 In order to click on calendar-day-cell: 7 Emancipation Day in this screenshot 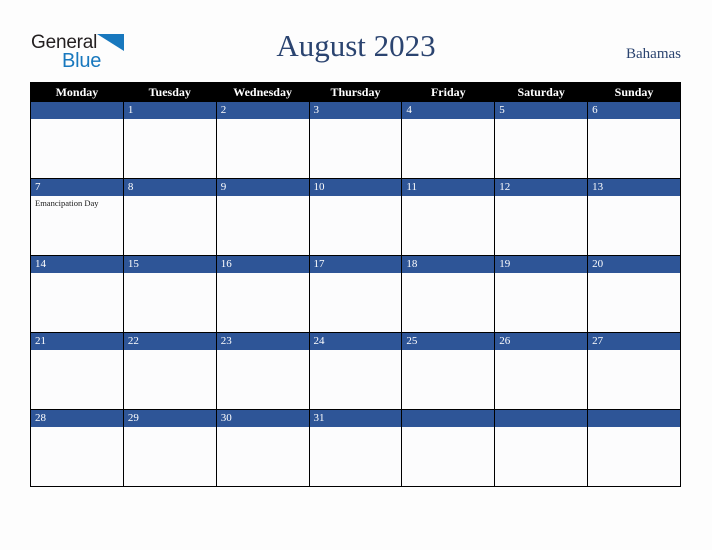, I will do `click(77, 217)`.